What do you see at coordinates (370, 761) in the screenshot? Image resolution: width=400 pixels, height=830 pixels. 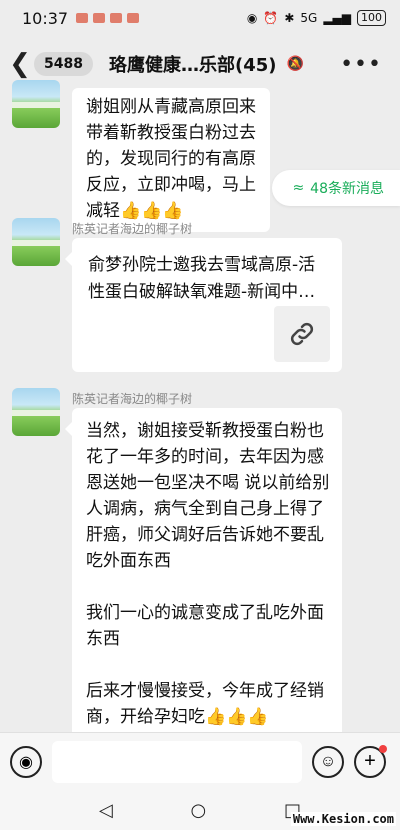 I see `plus-icon: +` at bounding box center [370, 761].